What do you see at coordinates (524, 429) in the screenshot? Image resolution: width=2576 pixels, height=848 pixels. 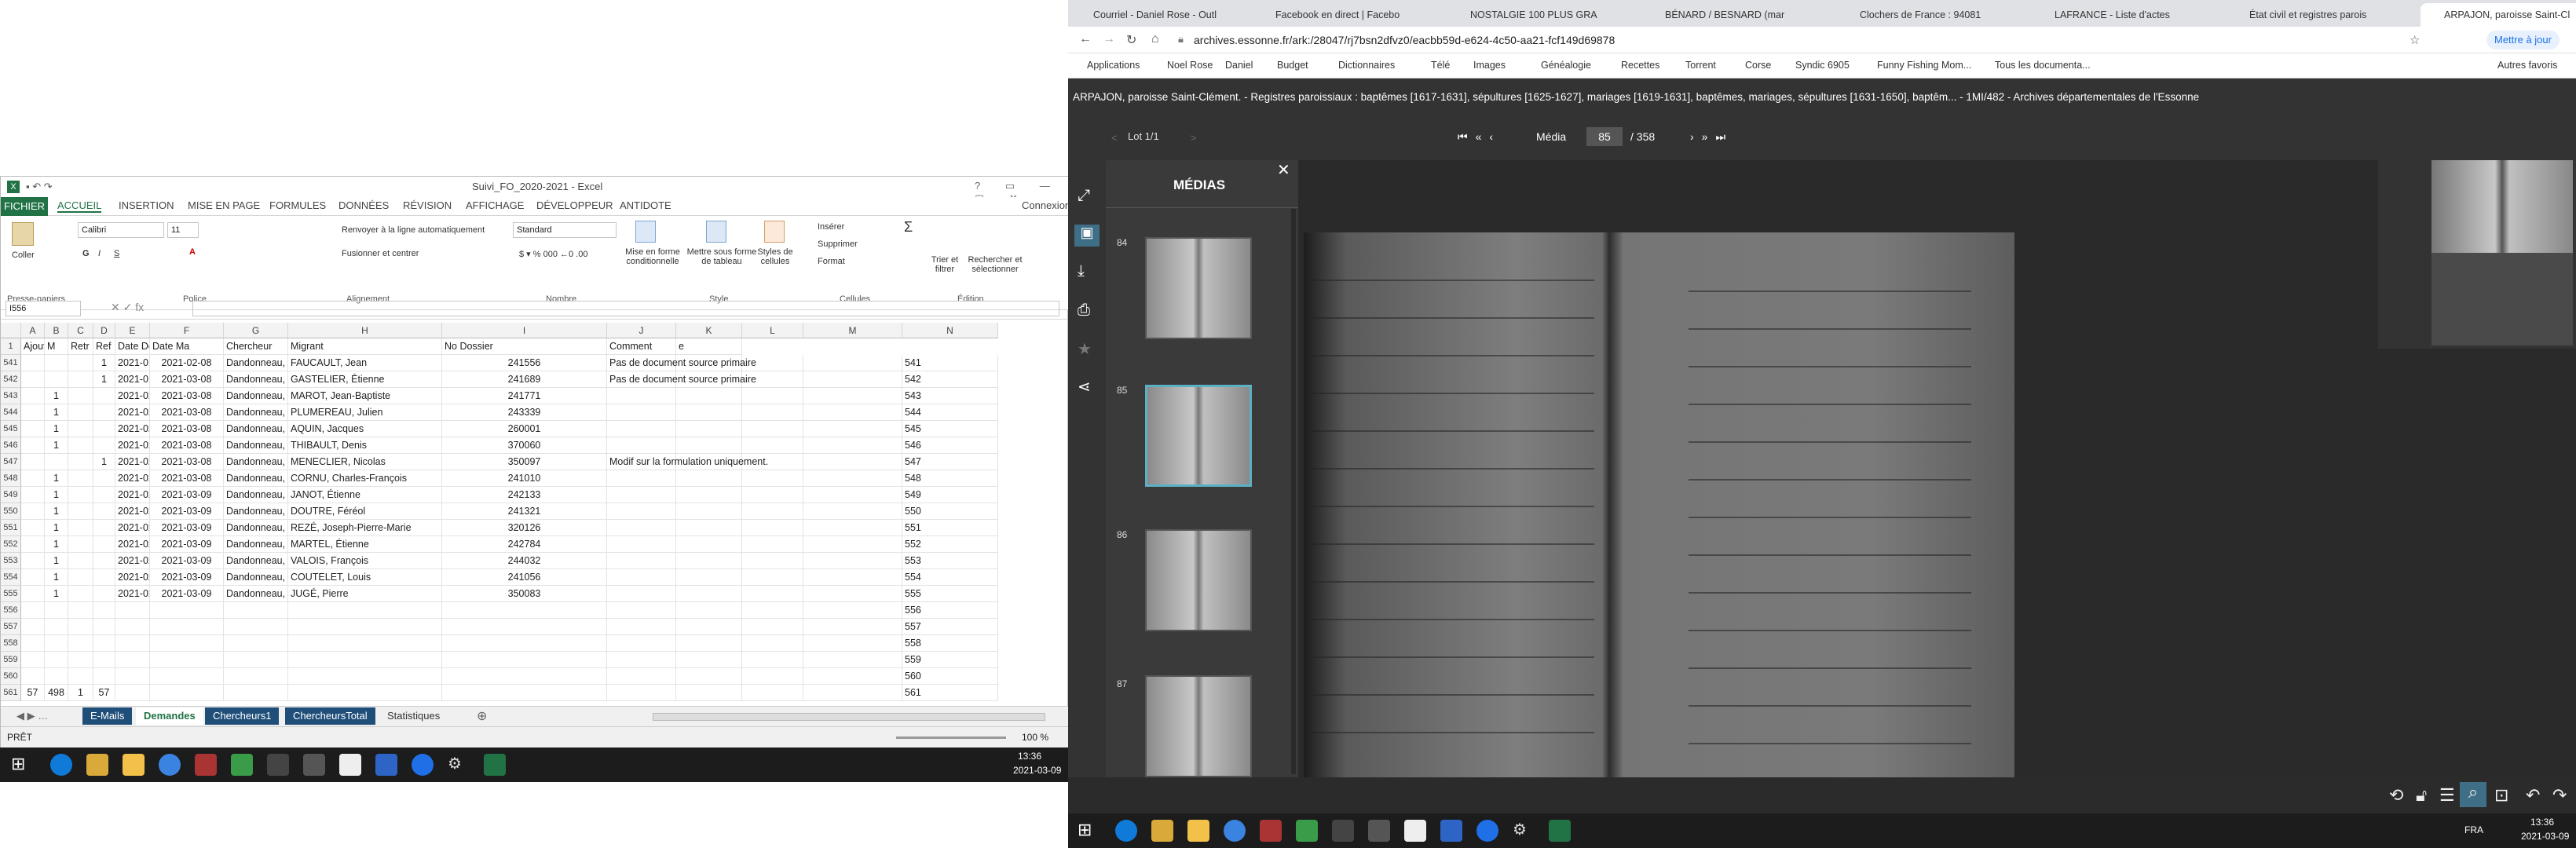 I see `table-cell: 260001` at bounding box center [524, 429].